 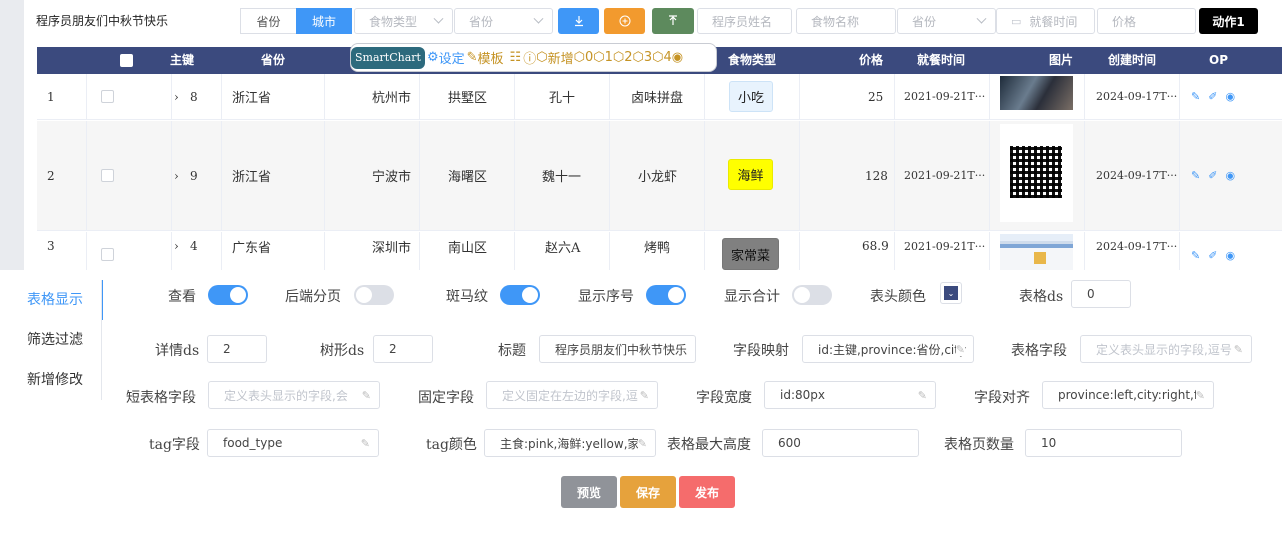 I want to click on download-button, so click(x=578, y=21).